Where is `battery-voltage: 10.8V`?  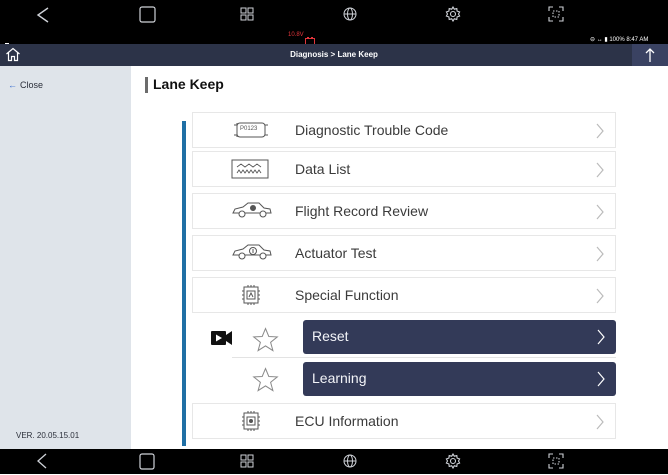
battery-voltage: 10.8V is located at coordinates (296, 35).